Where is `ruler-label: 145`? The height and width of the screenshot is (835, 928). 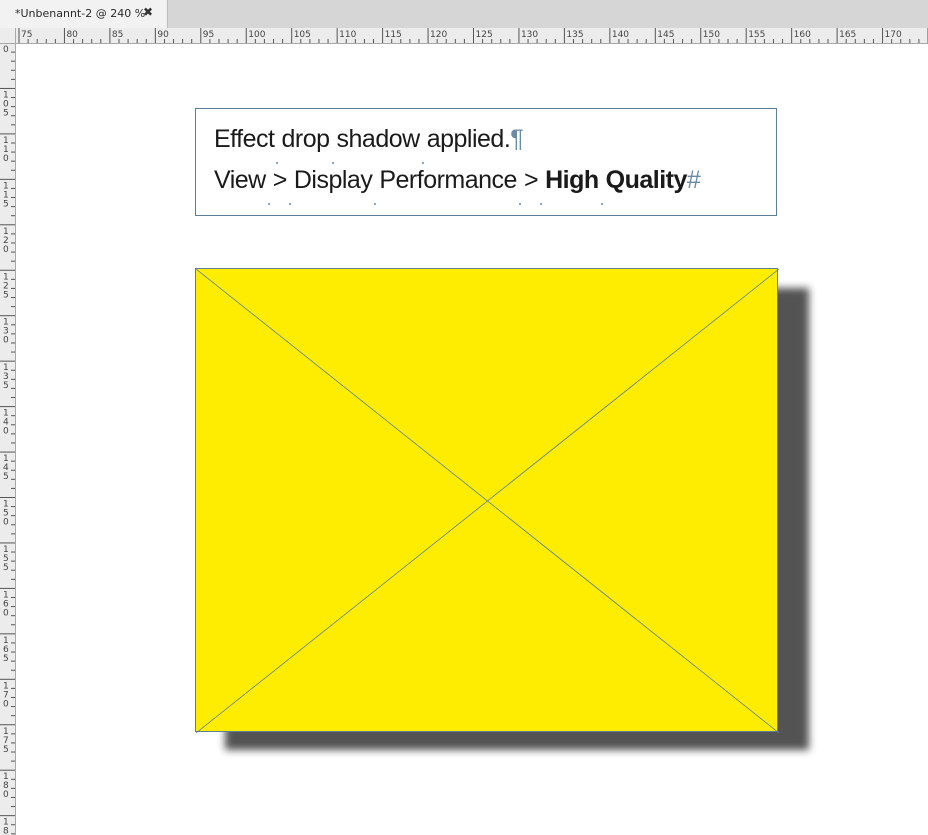
ruler-label: 145 is located at coordinates (665, 35).